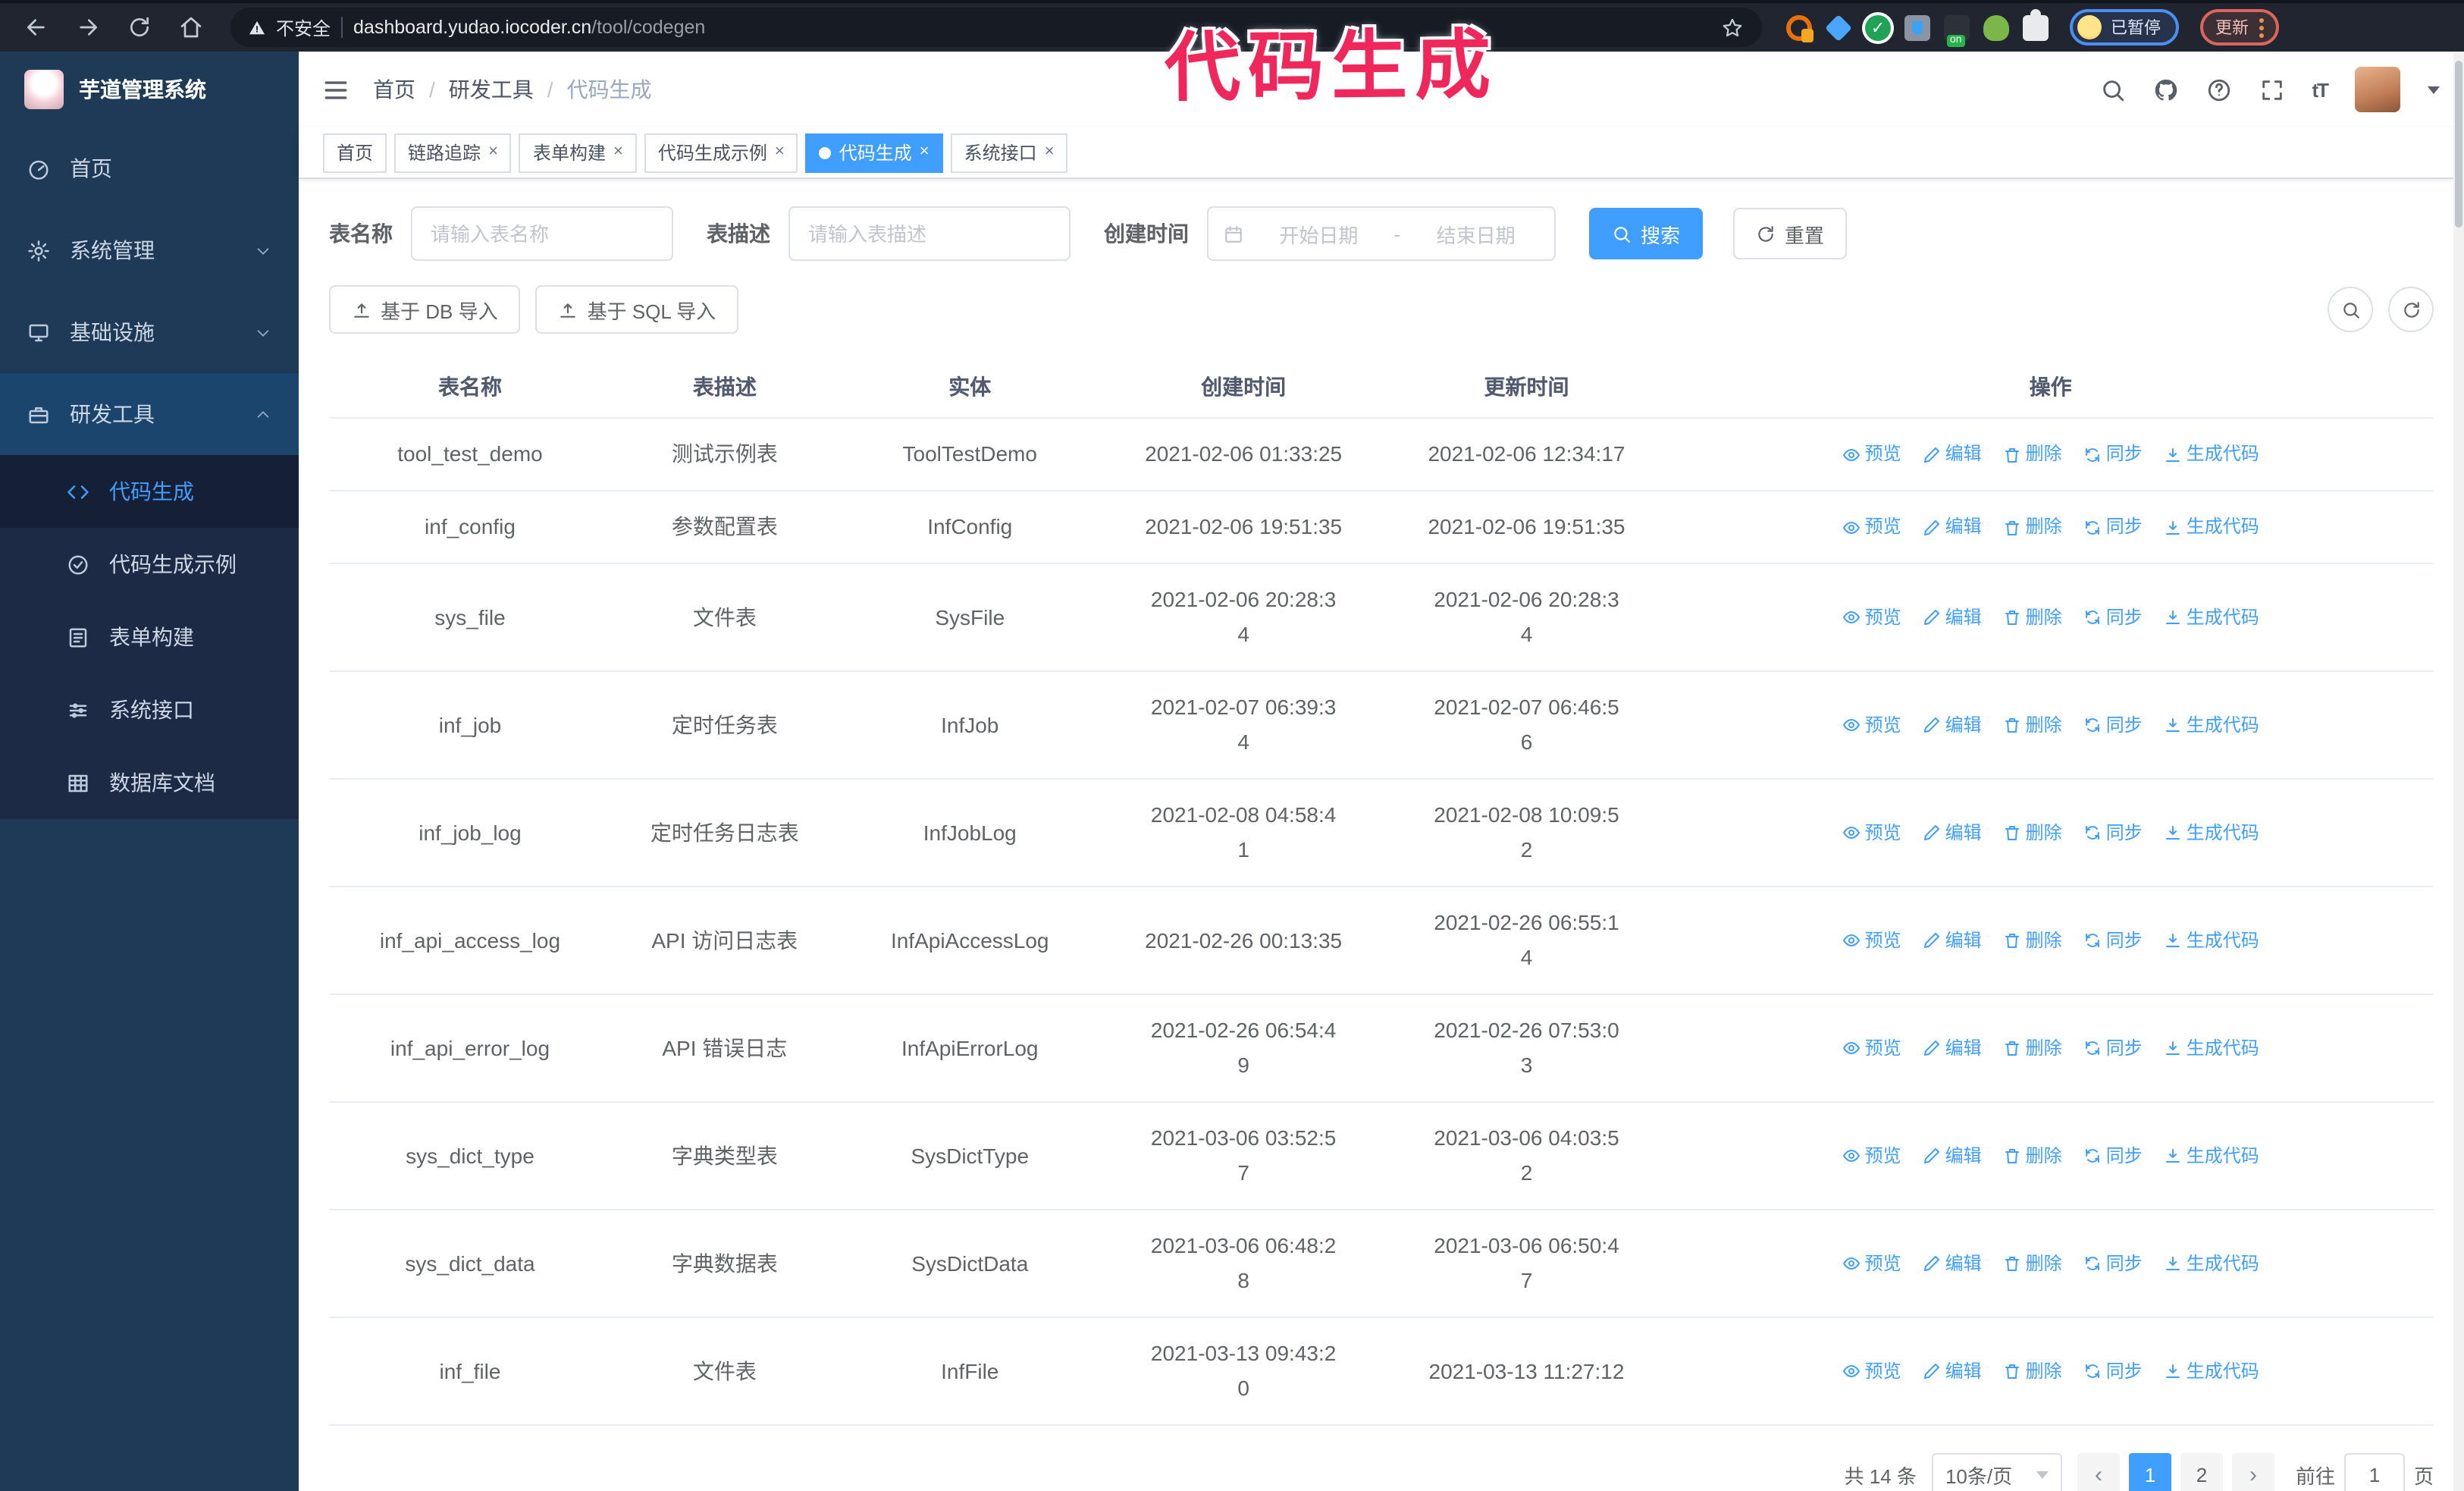  Describe the element at coordinates (425, 309) in the screenshot. I see `import-db-button: 基于 DB 导入` at that location.